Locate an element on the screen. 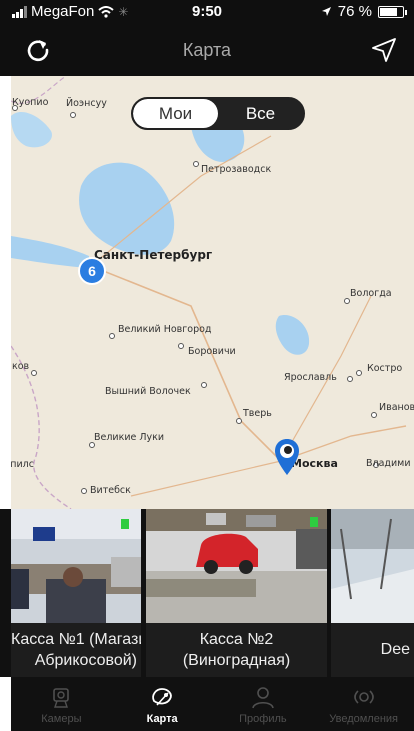 The width and height of the screenshot is (414, 731). city-label-borovichi: Боровичи is located at coordinates (212, 351).